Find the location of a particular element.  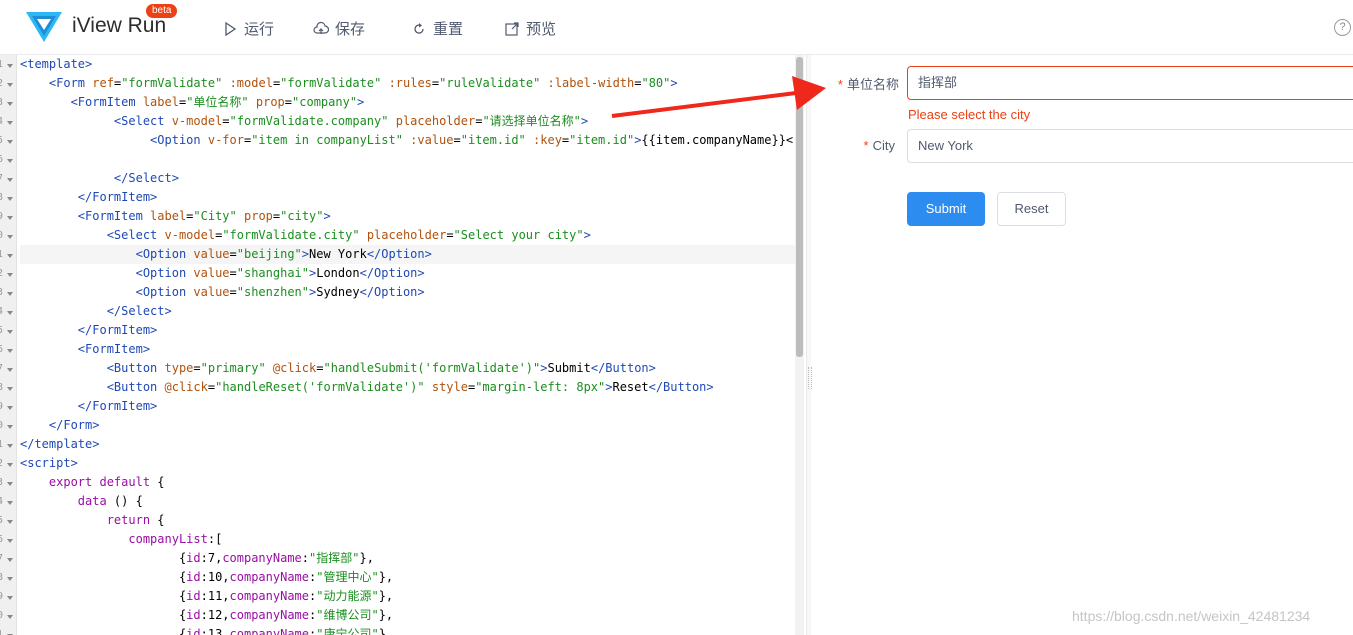

code-token: </Button> is located at coordinates (681, 387).